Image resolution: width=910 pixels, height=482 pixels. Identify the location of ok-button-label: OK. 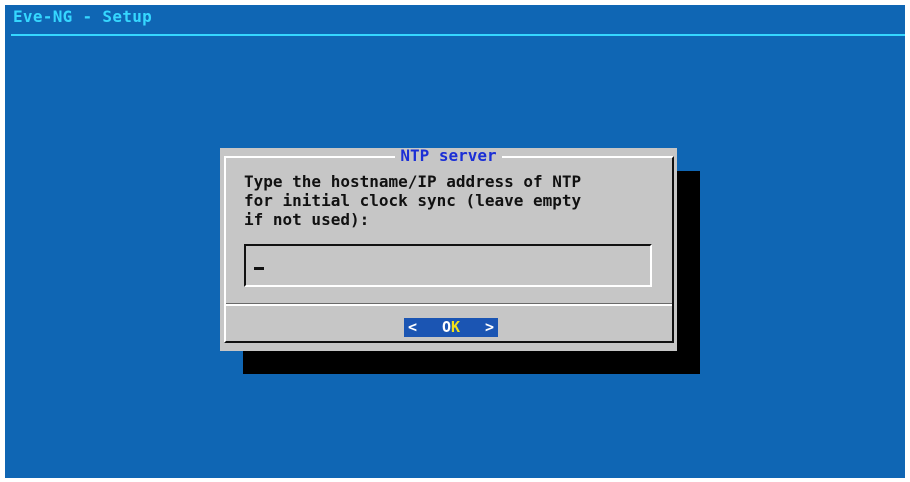
(451, 327).